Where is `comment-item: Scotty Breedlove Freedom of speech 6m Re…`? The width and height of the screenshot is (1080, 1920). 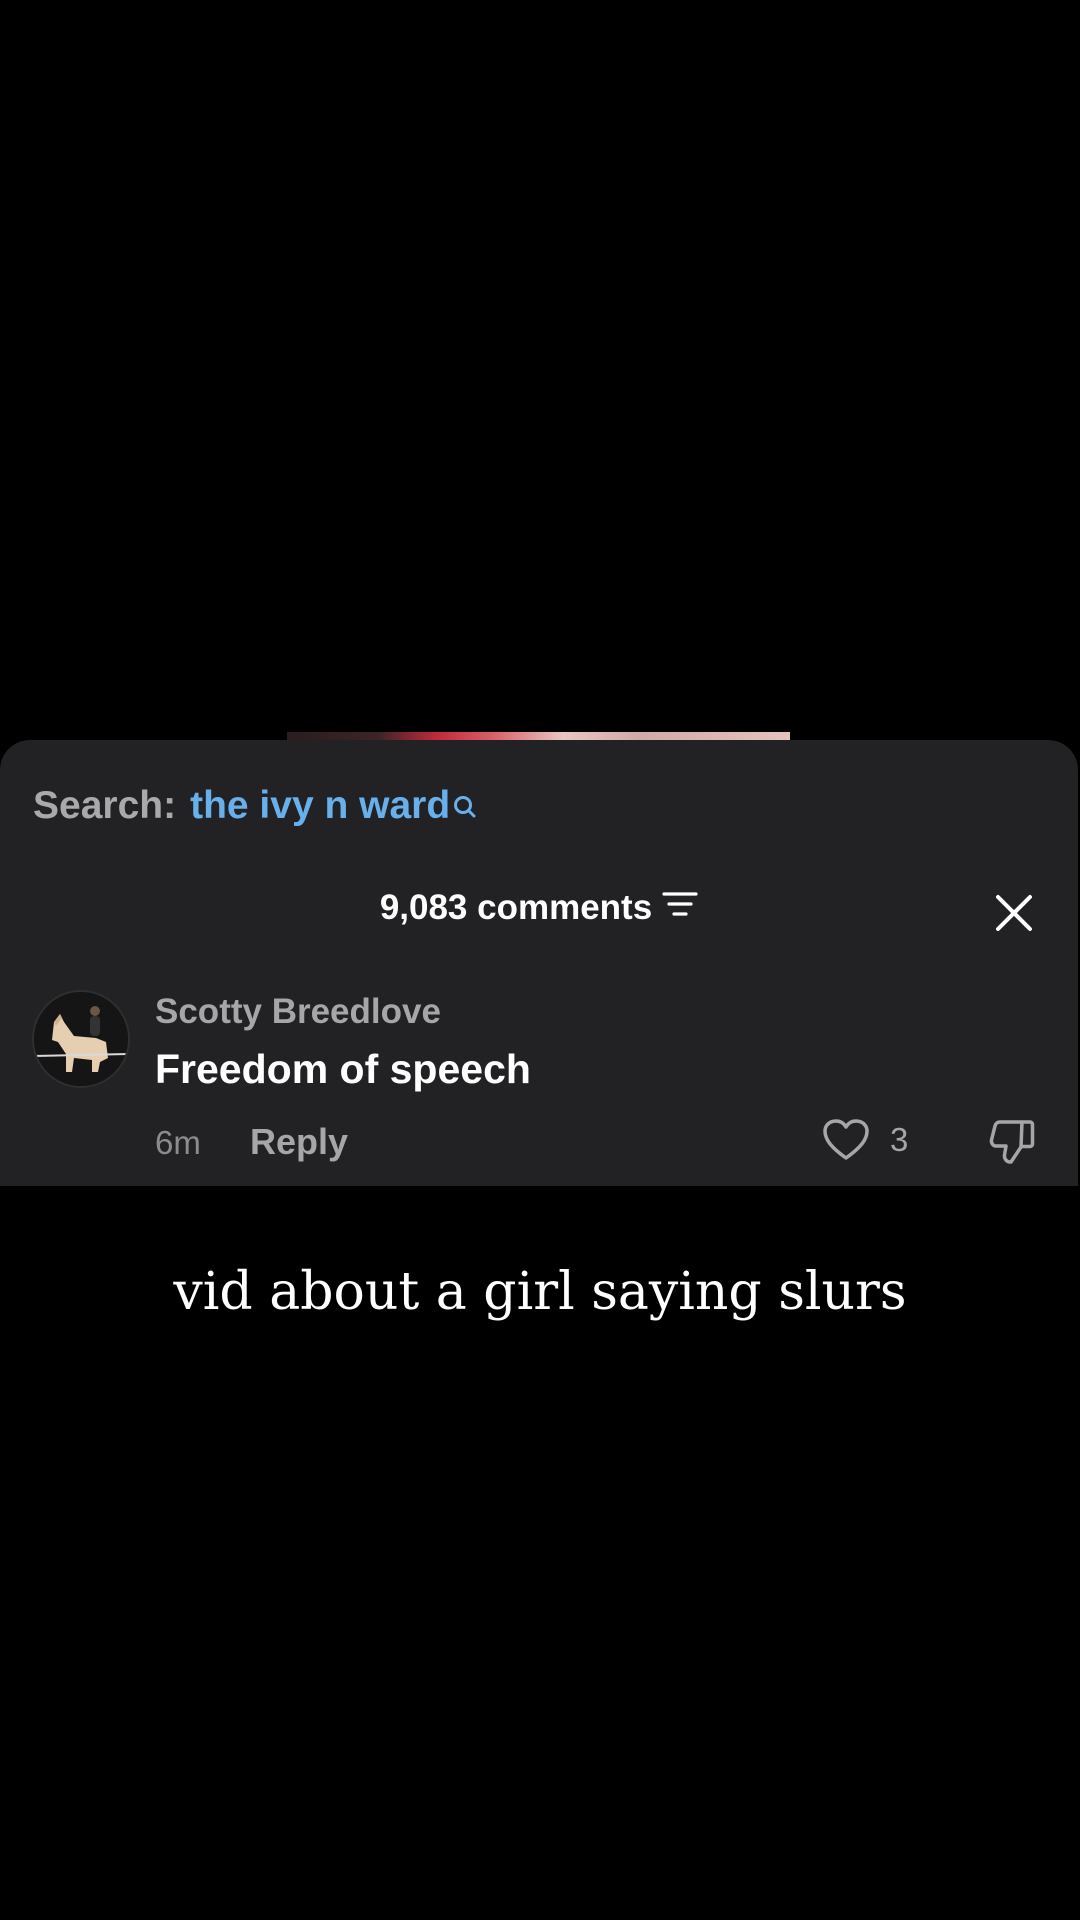
comment-item: Scotty Breedlove Freedom of speech 6m Re… is located at coordinates (539, 1088).